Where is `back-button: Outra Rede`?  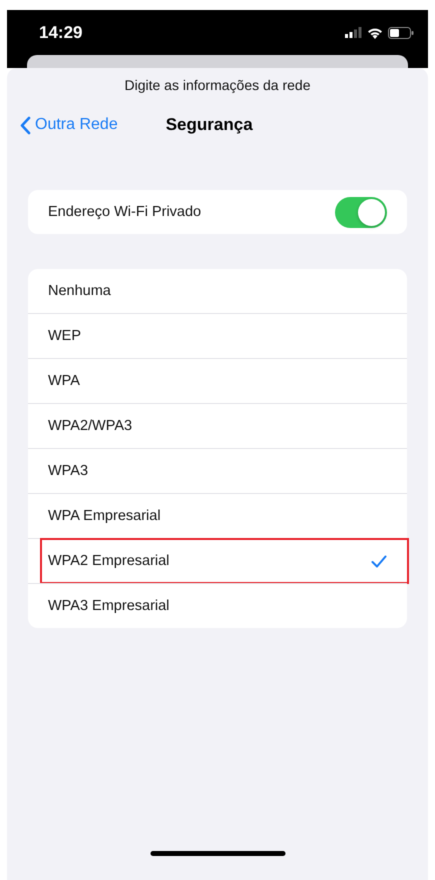
back-button: Outra Rede is located at coordinates (68, 125).